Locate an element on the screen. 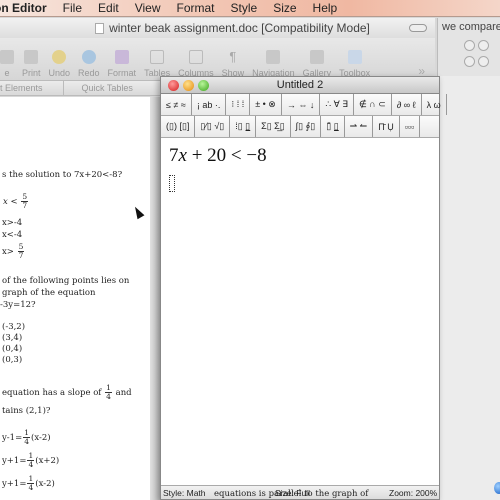  toolbar-toolbox-button: Toolbox is located at coordinates (354, 64).